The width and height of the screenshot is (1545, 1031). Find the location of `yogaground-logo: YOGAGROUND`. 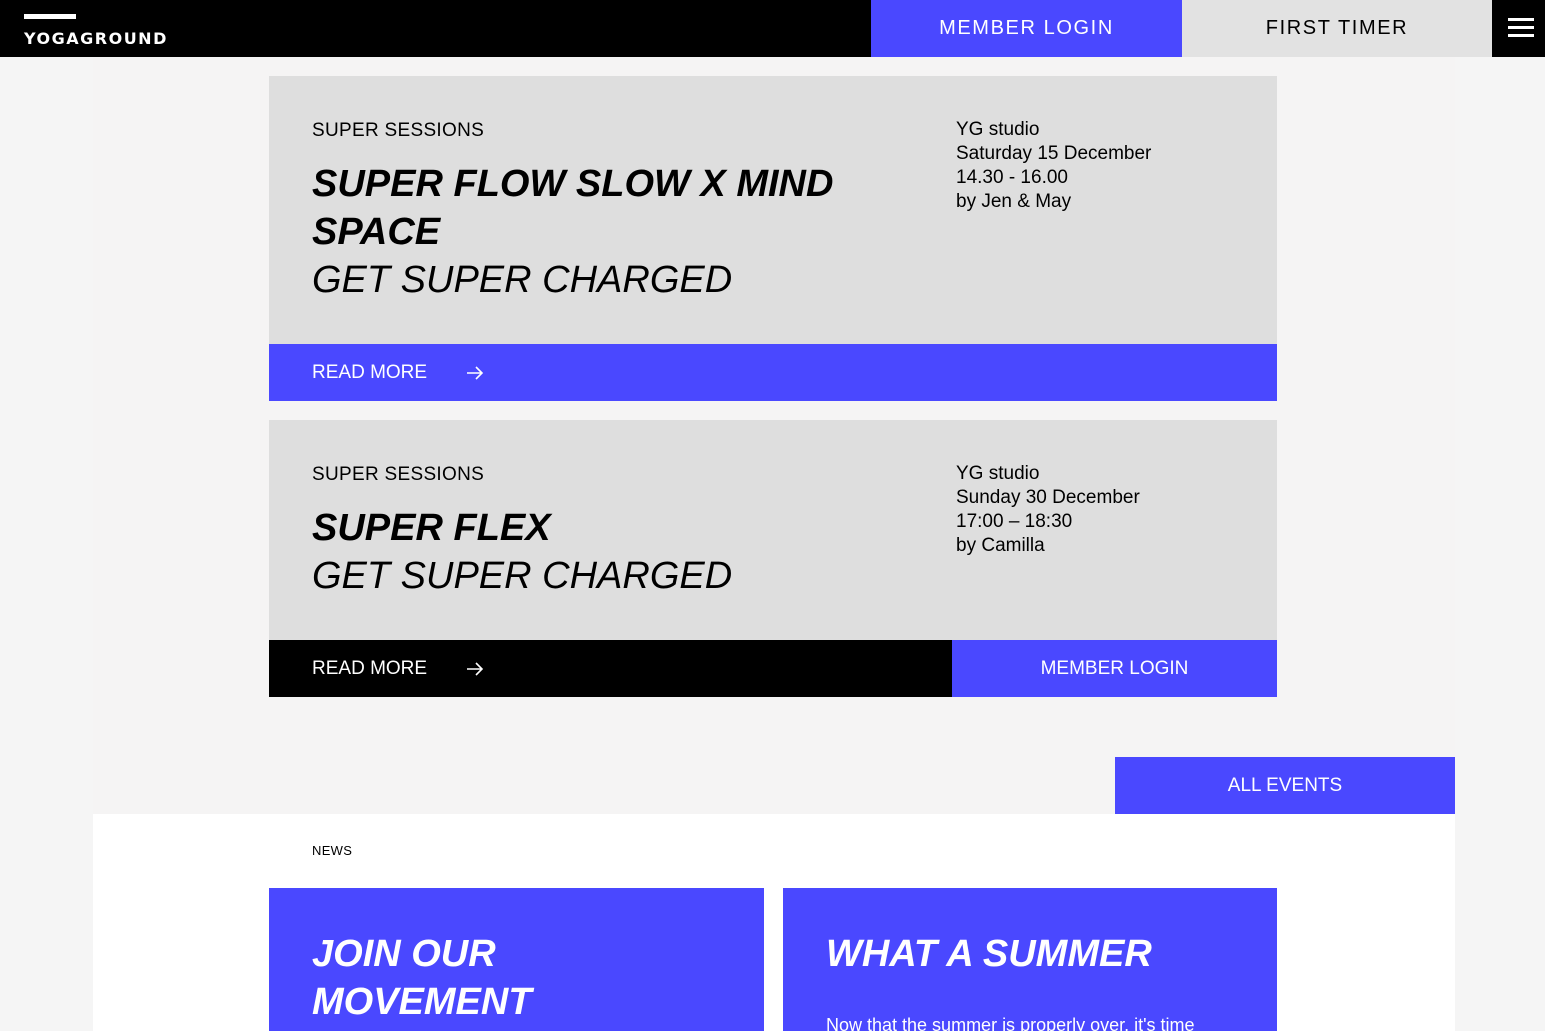

yogaground-logo: YOGAGROUND is located at coordinates (96, 31).